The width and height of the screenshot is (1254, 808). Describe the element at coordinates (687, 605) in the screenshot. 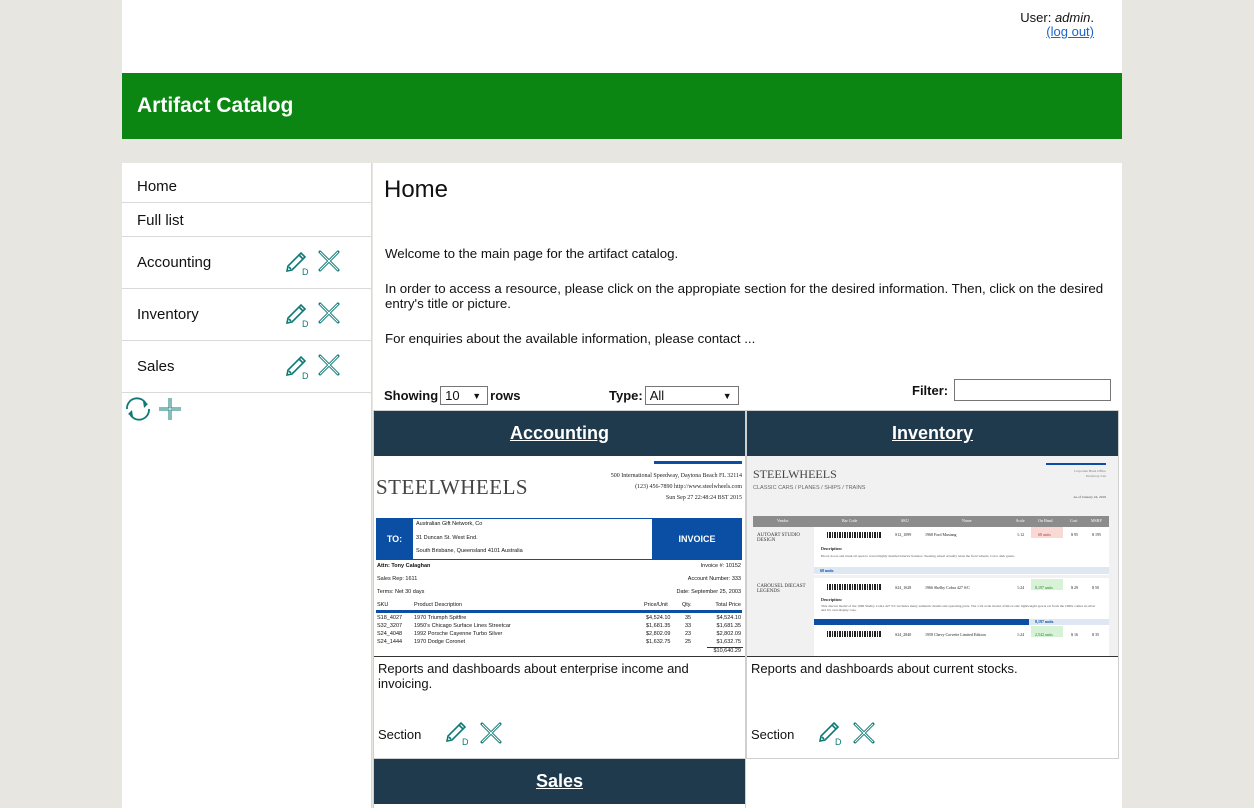

I see `thumb-col-header: Qty.` at that location.